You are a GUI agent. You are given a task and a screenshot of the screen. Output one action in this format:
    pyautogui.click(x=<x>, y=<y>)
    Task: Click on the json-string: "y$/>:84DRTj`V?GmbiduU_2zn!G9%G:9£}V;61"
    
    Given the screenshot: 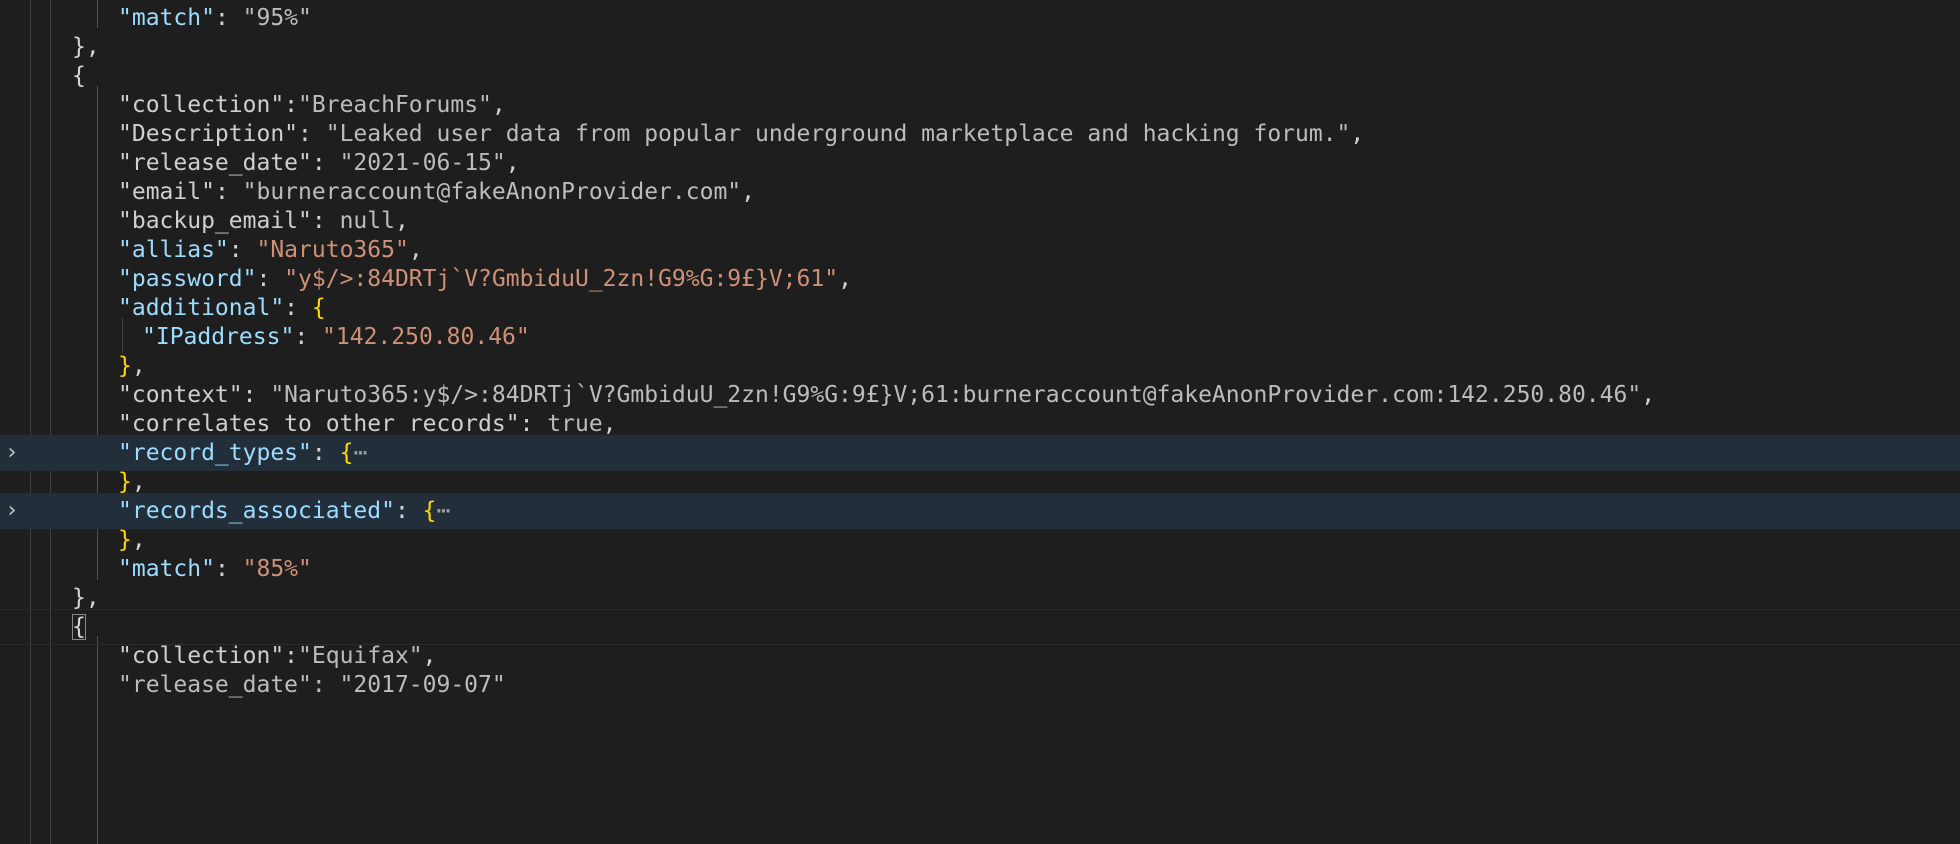 What is the action you would take?
    pyautogui.click(x=561, y=279)
    